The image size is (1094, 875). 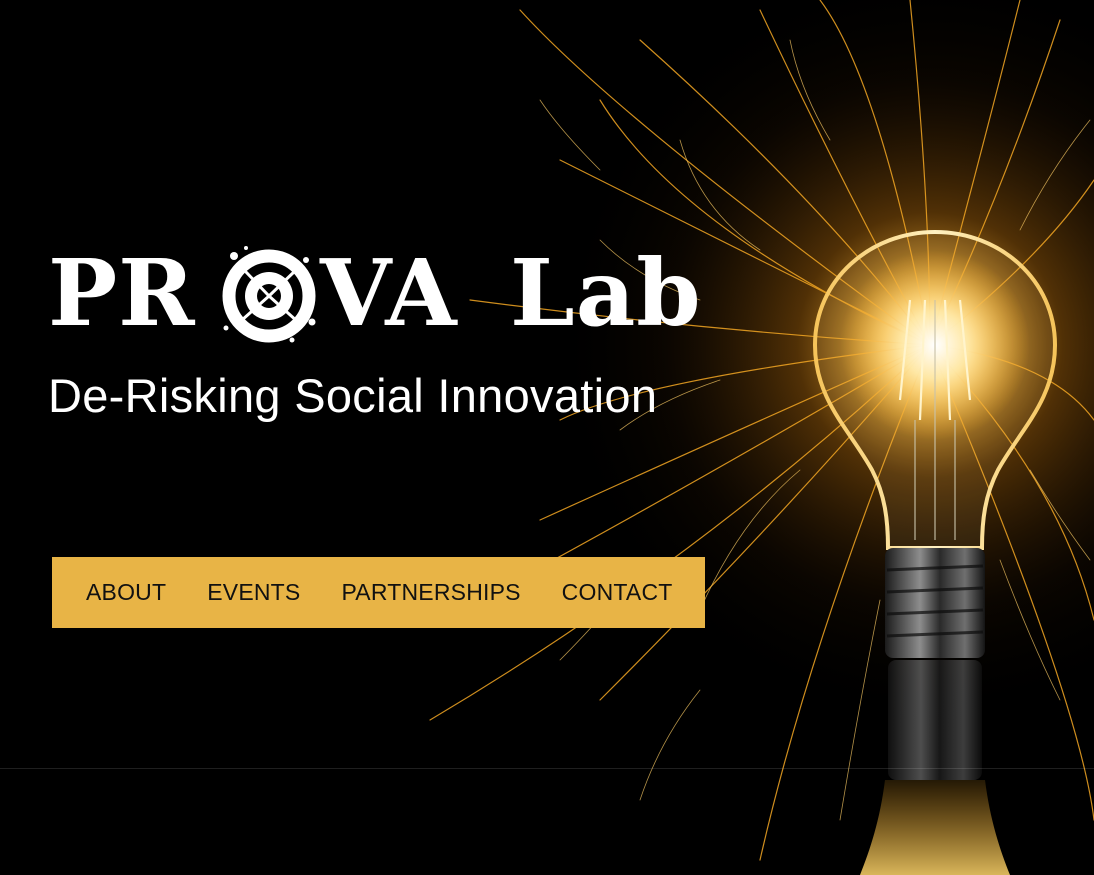 What do you see at coordinates (617, 592) in the screenshot?
I see `nav-item-contact: CONTACT` at bounding box center [617, 592].